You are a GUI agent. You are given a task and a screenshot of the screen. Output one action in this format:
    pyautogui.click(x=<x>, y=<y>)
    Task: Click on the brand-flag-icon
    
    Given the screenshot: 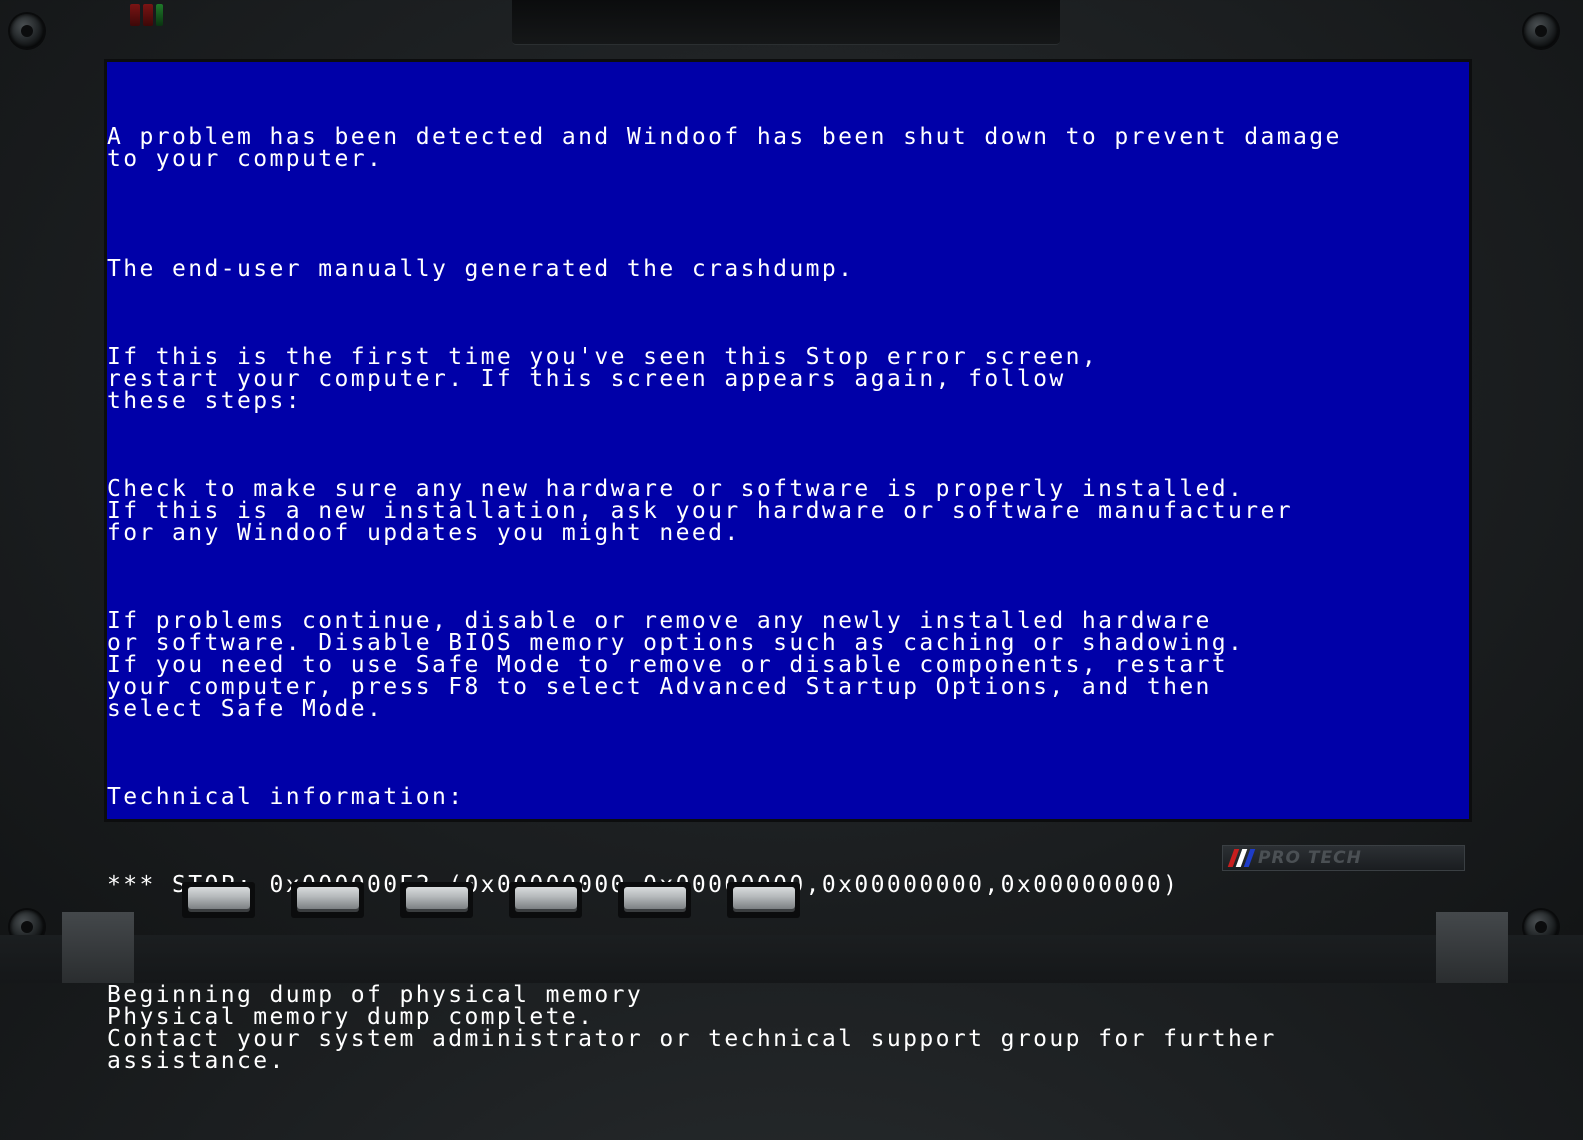 What is the action you would take?
    pyautogui.click(x=1241, y=858)
    